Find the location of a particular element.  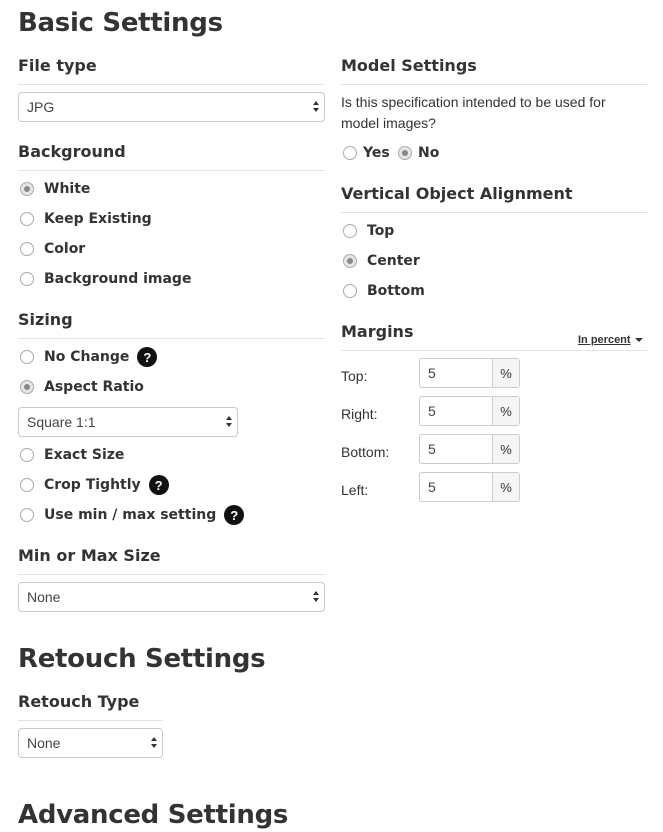

margin-left-label: Left: is located at coordinates (355, 490).